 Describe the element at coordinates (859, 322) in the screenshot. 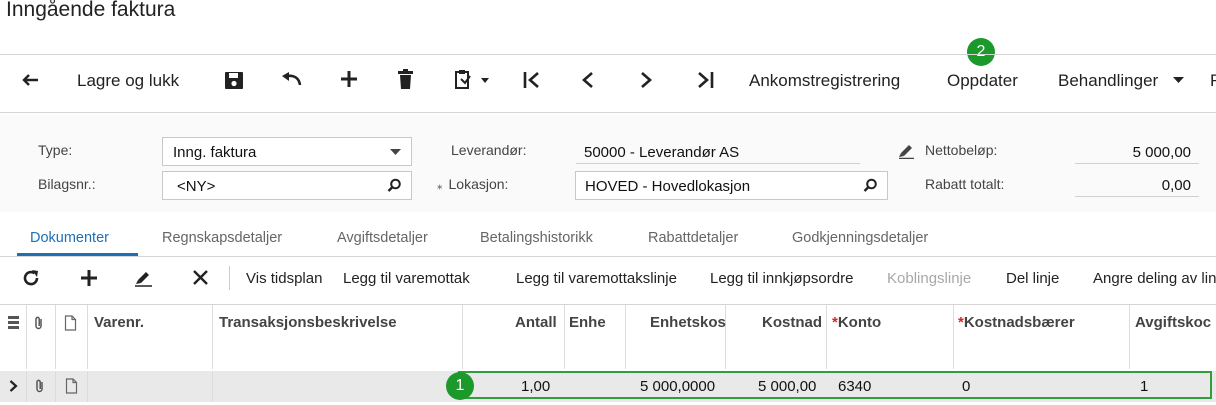

I see `col-konto-label: Konto` at that location.